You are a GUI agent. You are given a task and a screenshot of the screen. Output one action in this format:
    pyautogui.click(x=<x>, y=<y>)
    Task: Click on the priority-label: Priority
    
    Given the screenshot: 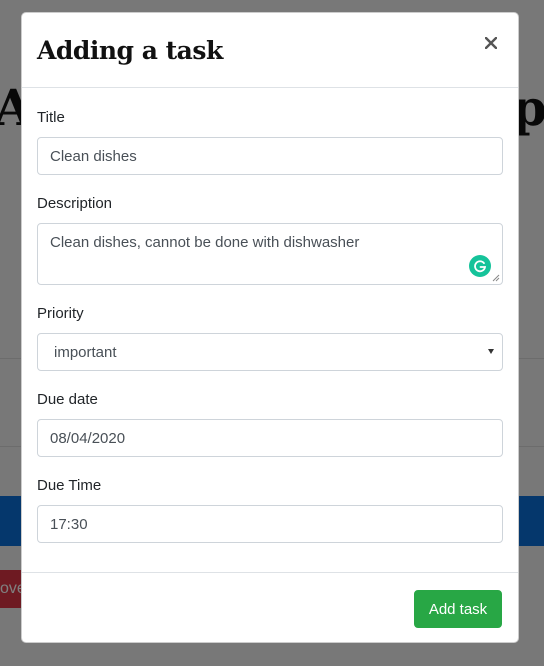 What is the action you would take?
    pyautogui.click(x=60, y=313)
    